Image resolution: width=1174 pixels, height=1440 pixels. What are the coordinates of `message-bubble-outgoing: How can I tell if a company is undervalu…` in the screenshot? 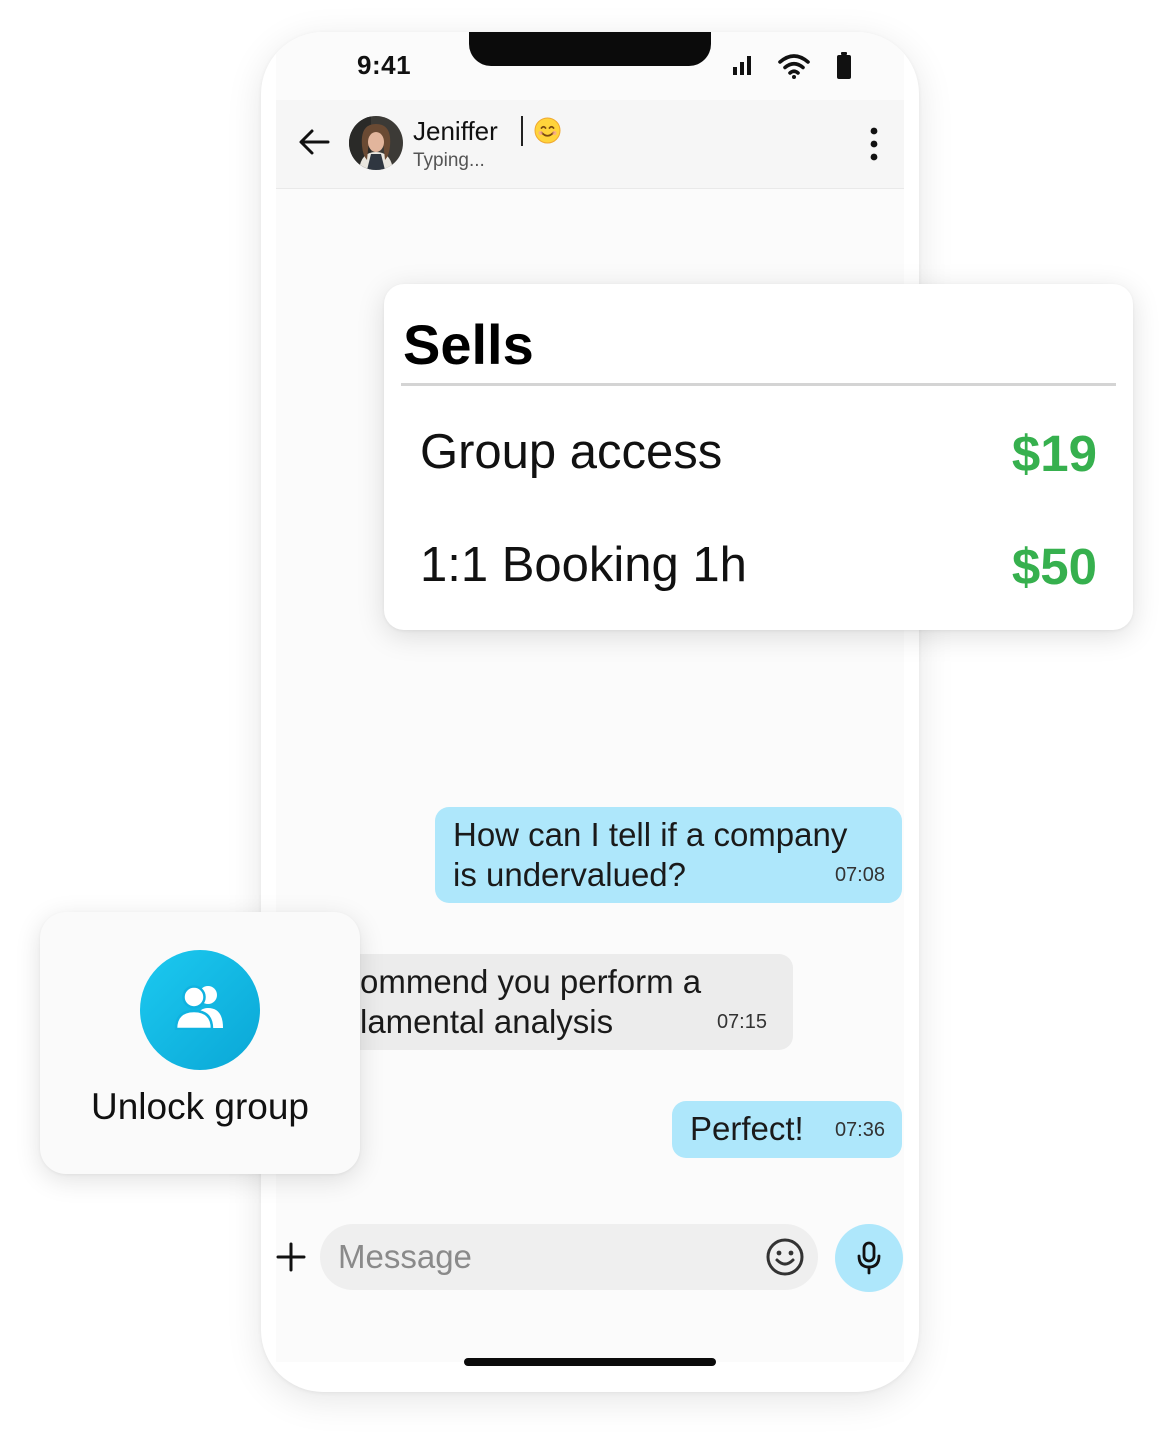 It's located at (668, 855).